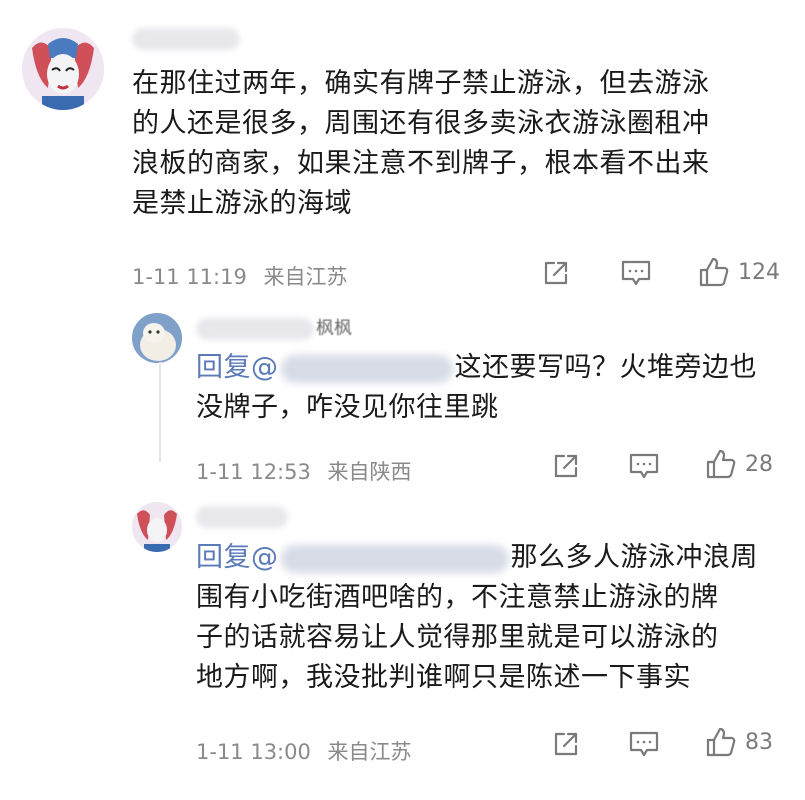 Image resolution: width=805 pixels, height=800 pixels. Describe the element at coordinates (457, 637) in the screenshot. I see `reply-line: 子的话就容易让人觉得那里就是可以游泳的` at that location.